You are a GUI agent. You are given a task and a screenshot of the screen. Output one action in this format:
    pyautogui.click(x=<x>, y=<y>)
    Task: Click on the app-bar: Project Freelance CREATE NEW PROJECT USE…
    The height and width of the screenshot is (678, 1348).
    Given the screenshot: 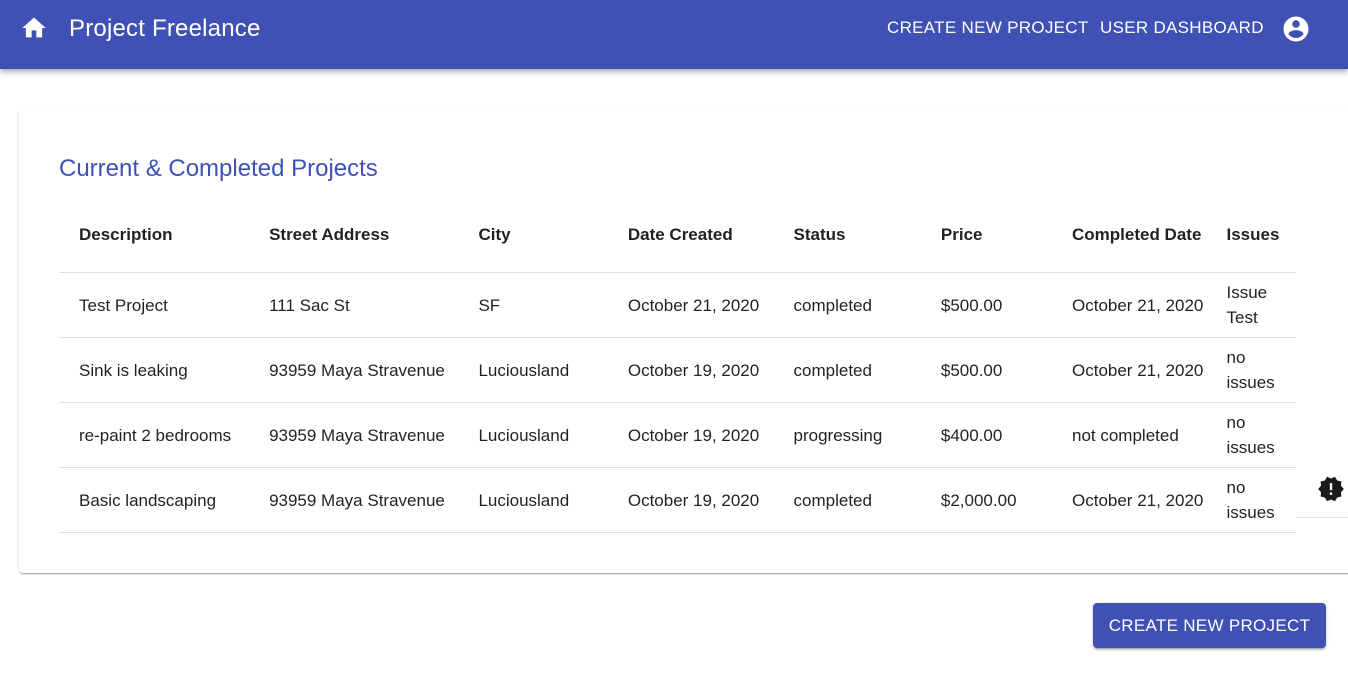 What is the action you would take?
    pyautogui.click(x=674, y=34)
    